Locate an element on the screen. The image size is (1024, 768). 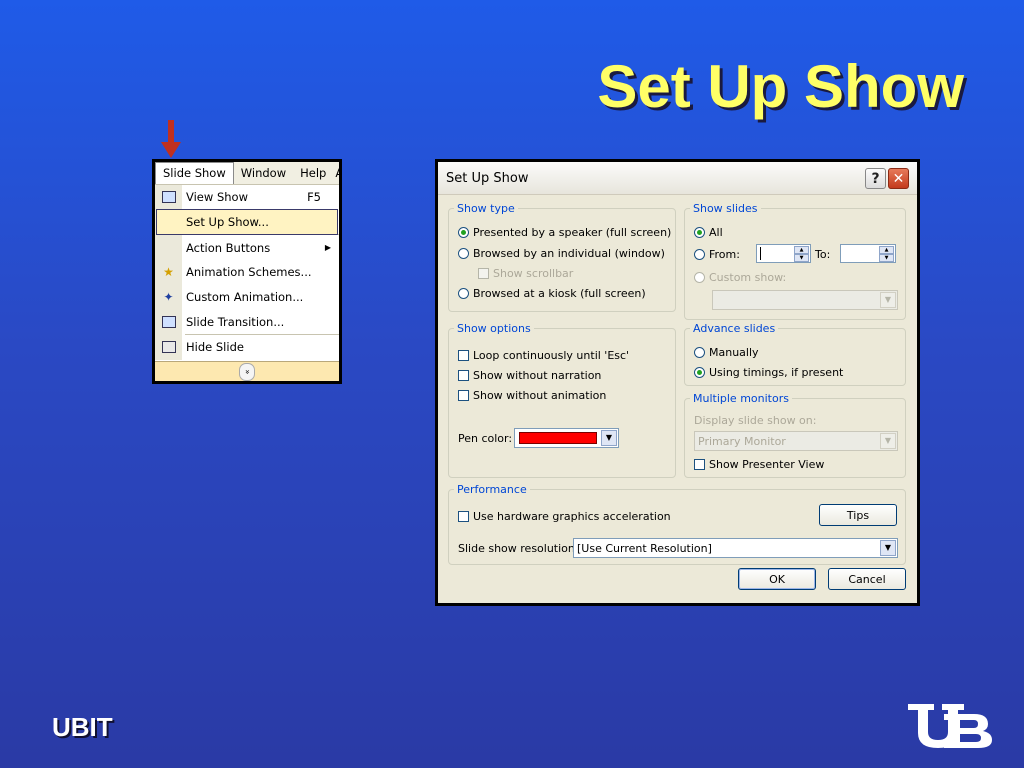
chevron-down-icon: » is located at coordinates (247, 371).